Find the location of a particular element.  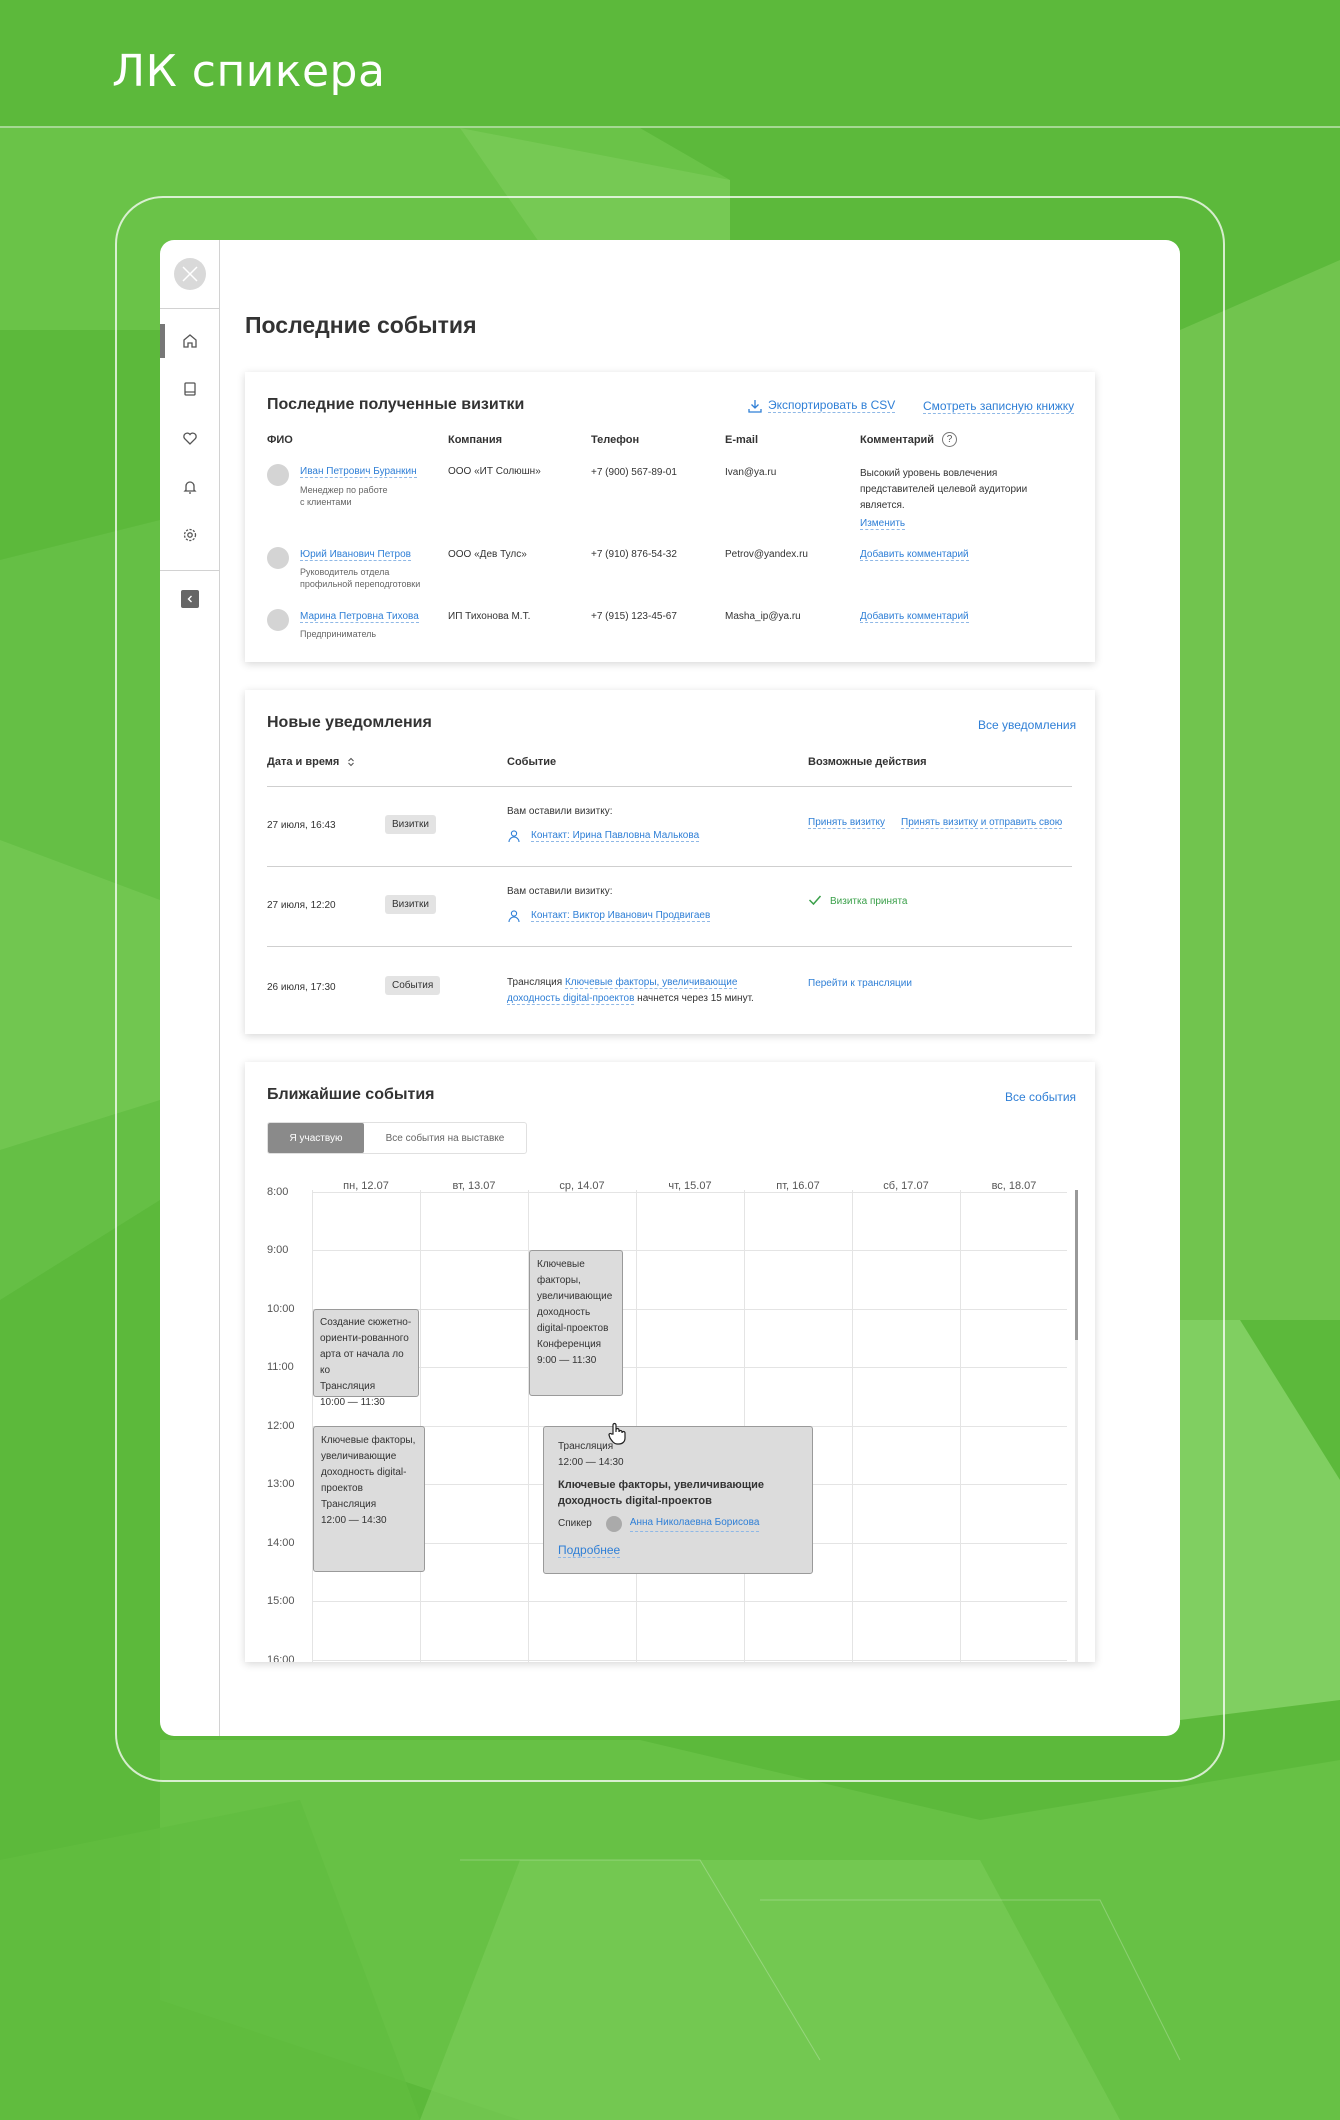

all-events-link: Все события is located at coordinates (1040, 1097).